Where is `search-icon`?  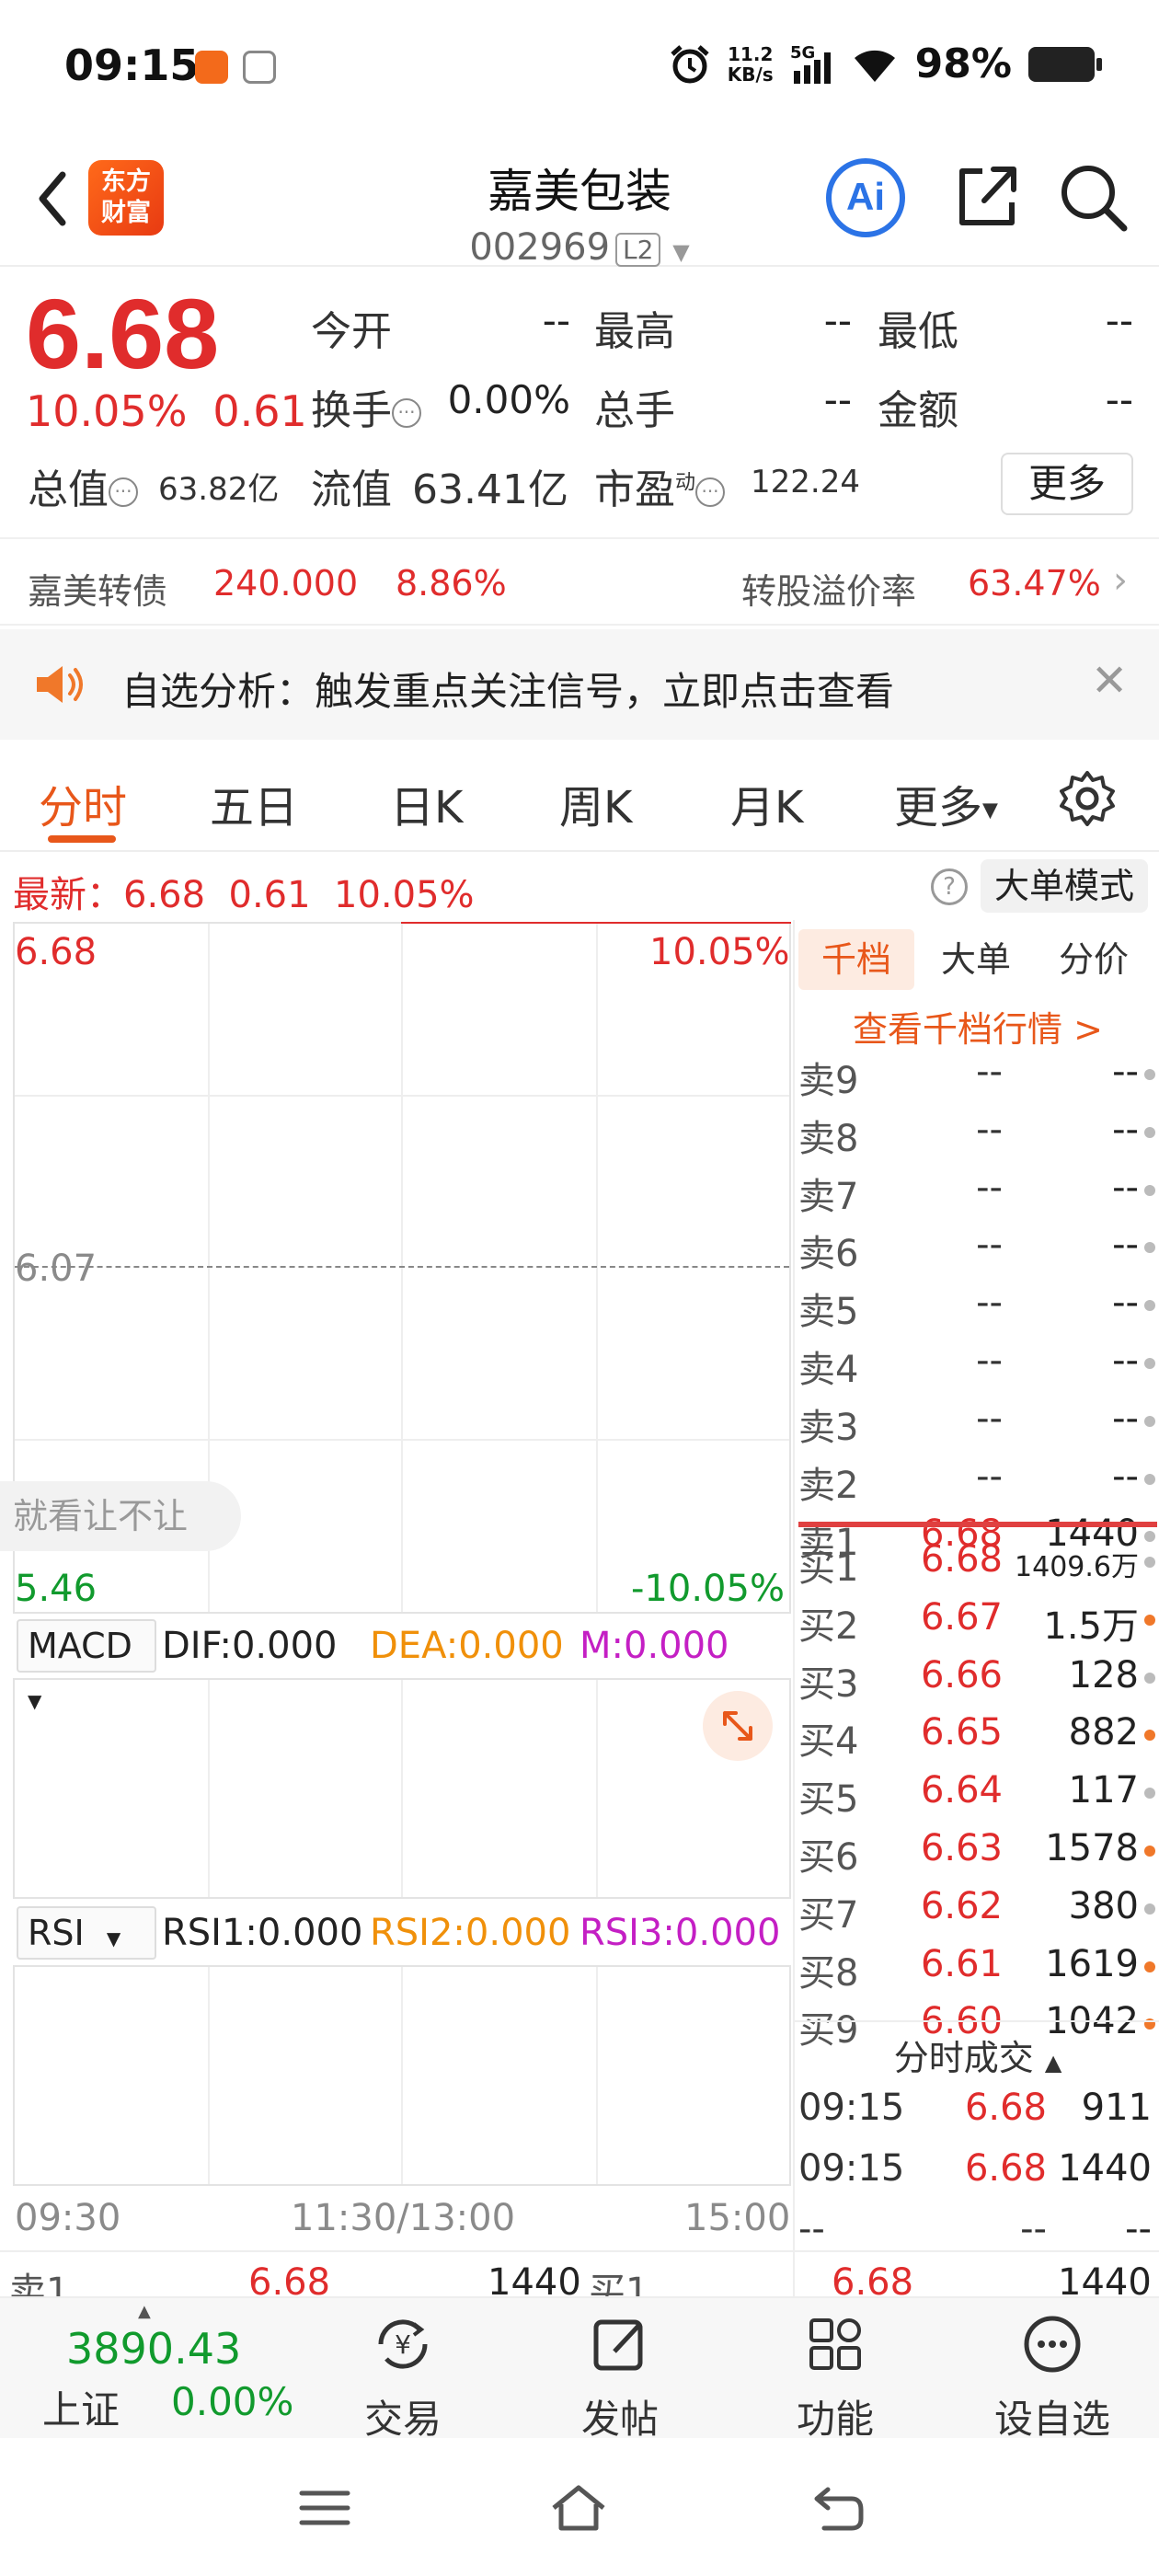 search-icon is located at coordinates (1092, 197).